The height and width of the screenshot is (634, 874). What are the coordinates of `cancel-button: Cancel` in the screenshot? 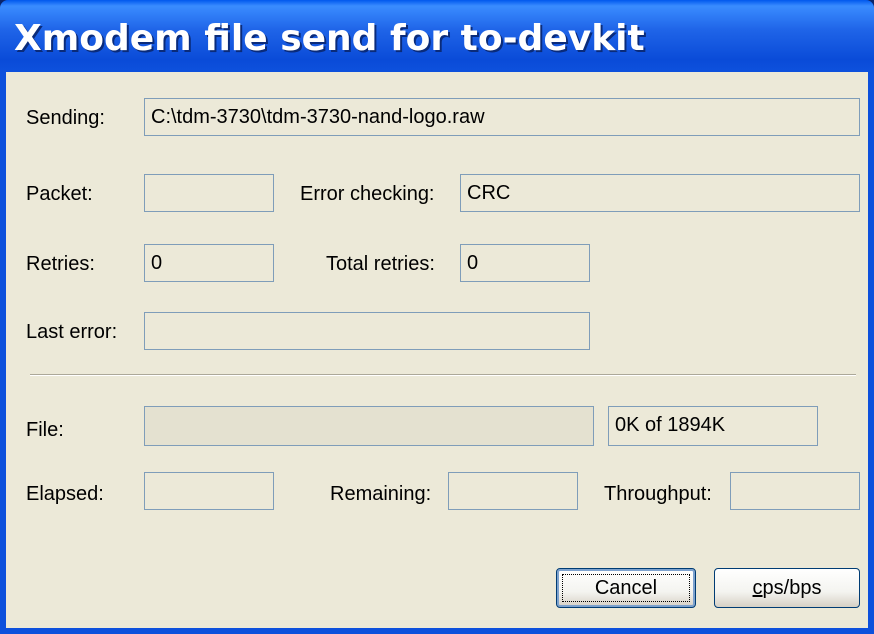 It's located at (626, 588).